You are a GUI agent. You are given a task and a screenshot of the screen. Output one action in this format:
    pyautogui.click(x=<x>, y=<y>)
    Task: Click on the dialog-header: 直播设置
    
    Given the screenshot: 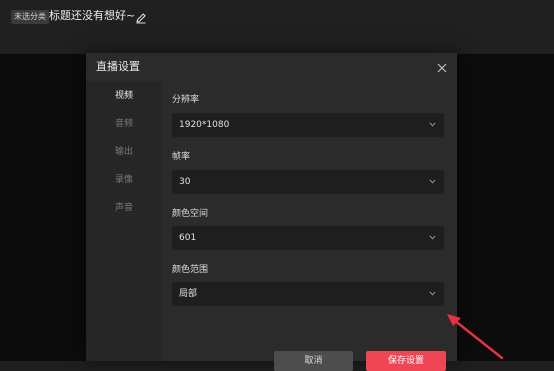 What is the action you would take?
    pyautogui.click(x=271, y=67)
    